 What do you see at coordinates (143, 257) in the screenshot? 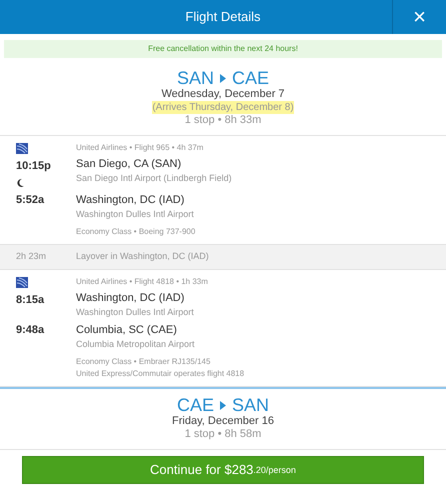
I see `layover-text: Layover in Washington, DC (IAD)` at bounding box center [143, 257].